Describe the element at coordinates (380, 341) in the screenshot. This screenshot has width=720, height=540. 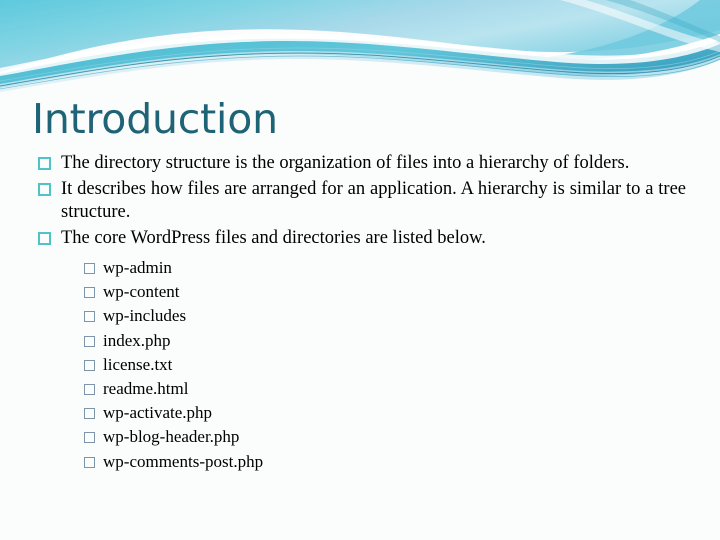
I see `sub-bullet-item: index.php` at that location.